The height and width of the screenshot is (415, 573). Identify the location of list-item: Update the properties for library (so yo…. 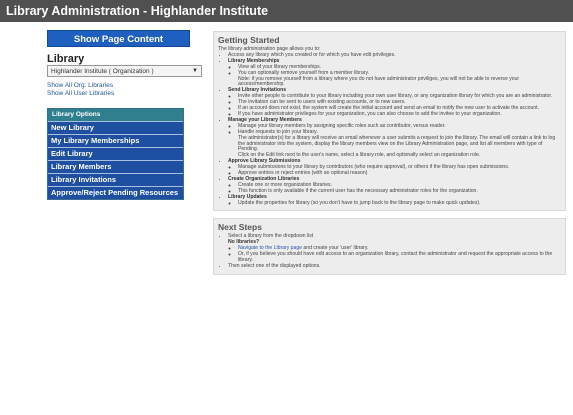
(399, 203).